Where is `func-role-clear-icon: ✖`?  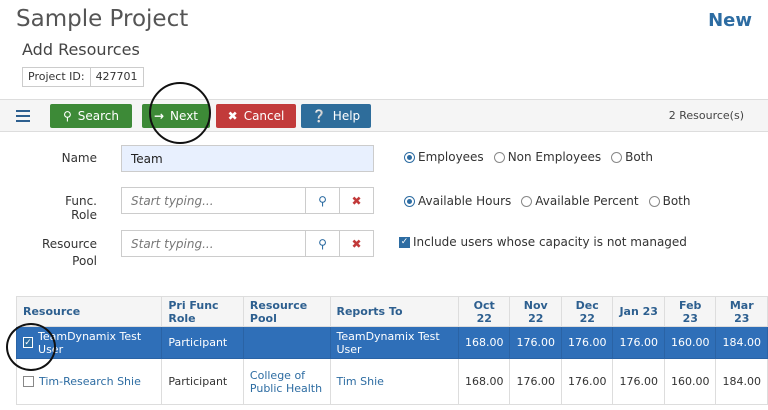 func-role-clear-icon: ✖ is located at coordinates (356, 200).